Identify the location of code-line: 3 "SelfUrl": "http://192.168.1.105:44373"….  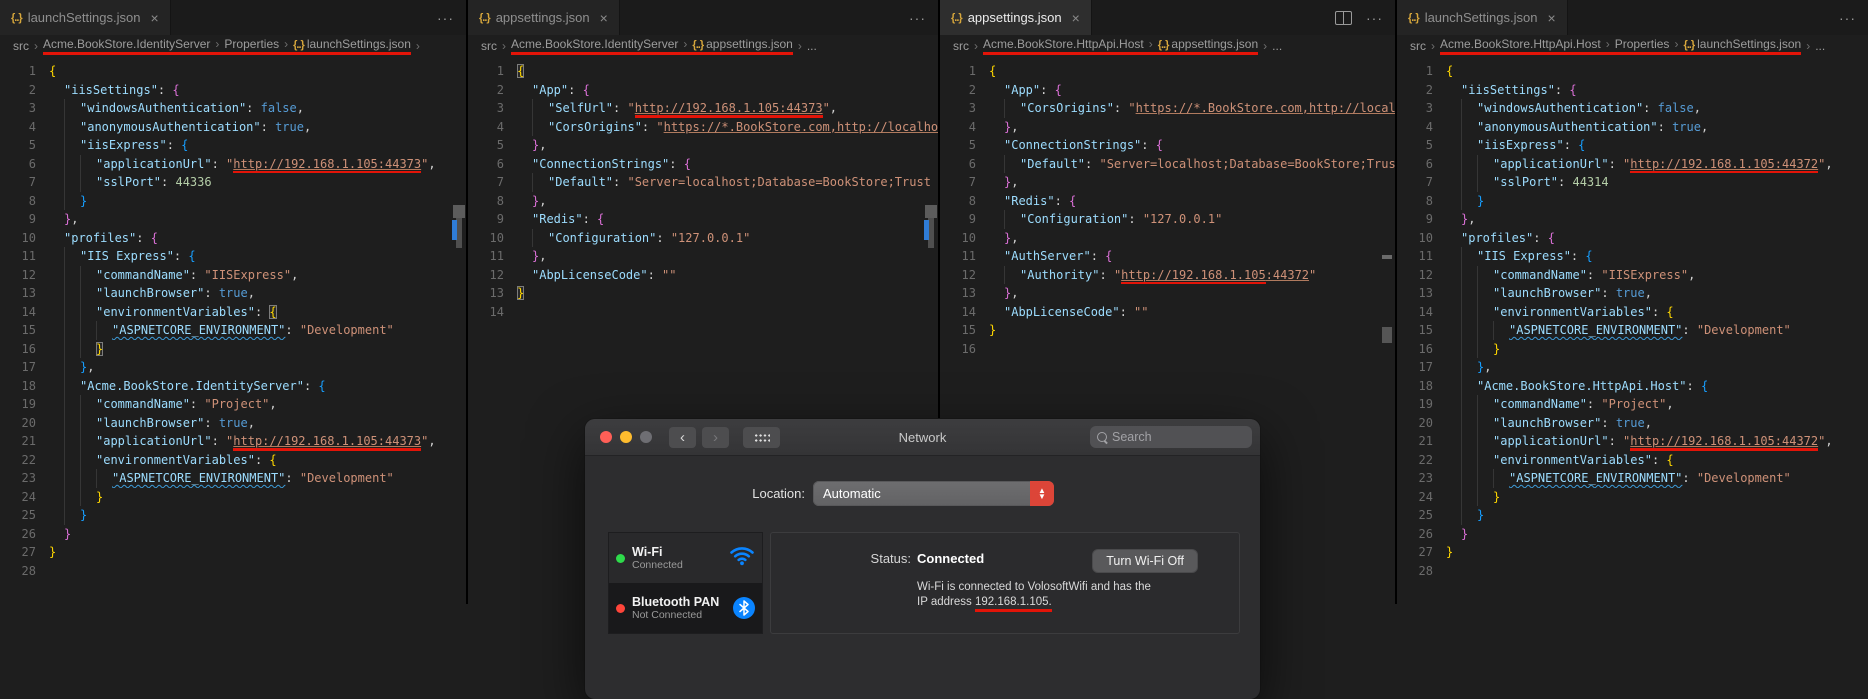
(703, 108).